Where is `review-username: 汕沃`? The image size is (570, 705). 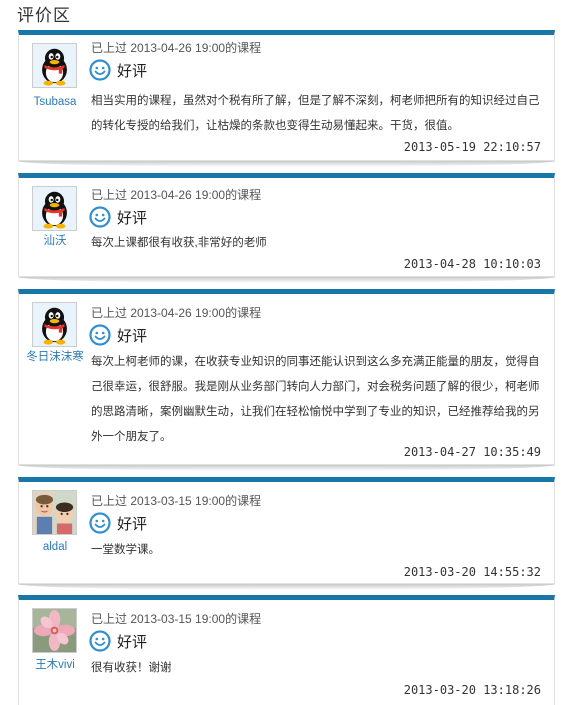
review-username: 汕沃 is located at coordinates (55, 241).